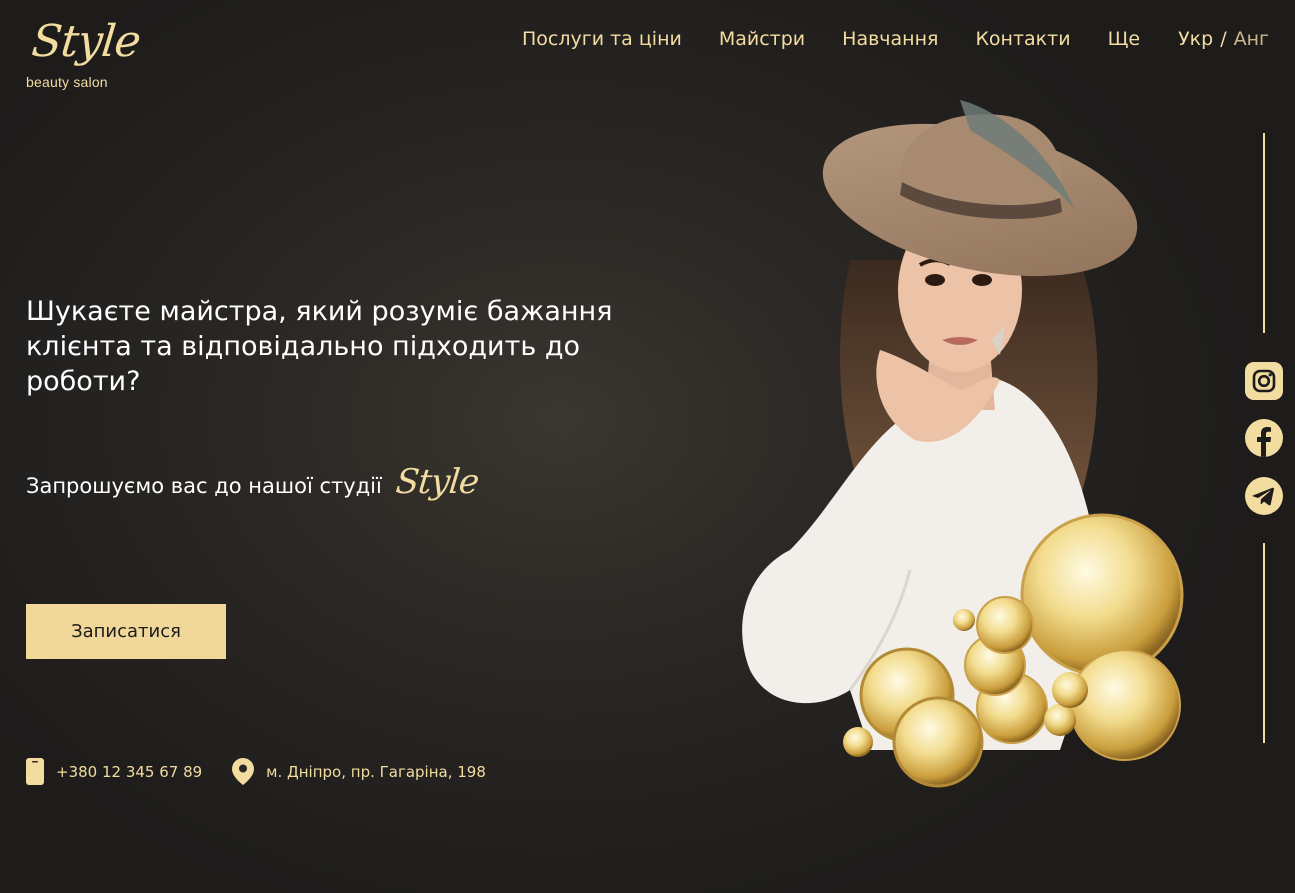 This screenshot has height=893, width=1295. I want to click on location-pin-icon, so click(243, 771).